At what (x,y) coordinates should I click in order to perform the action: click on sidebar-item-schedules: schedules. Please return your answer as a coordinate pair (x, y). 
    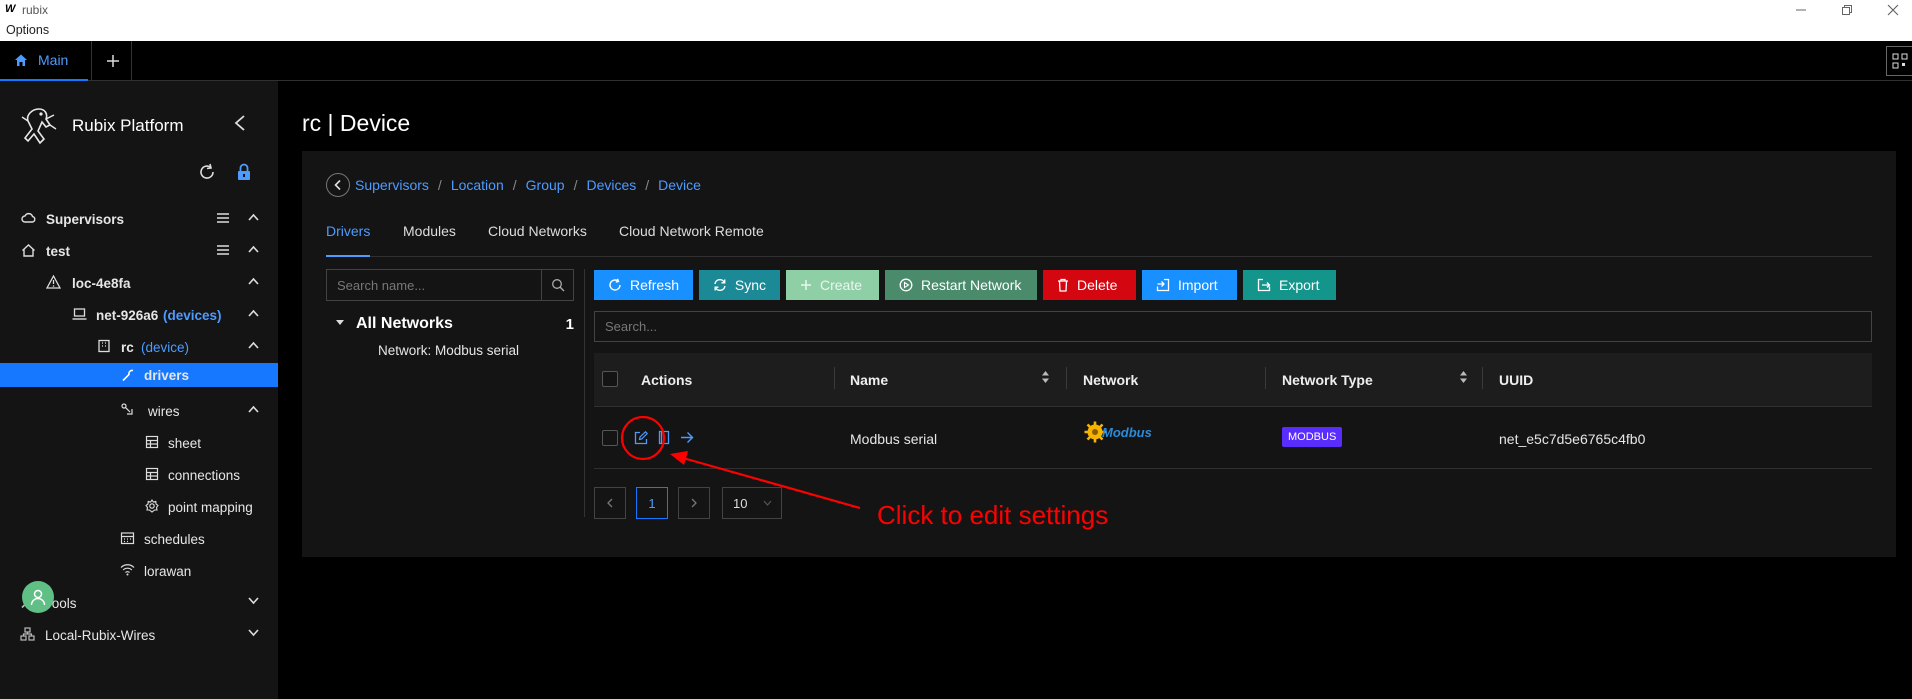
    Looking at the image, I should click on (139, 539).